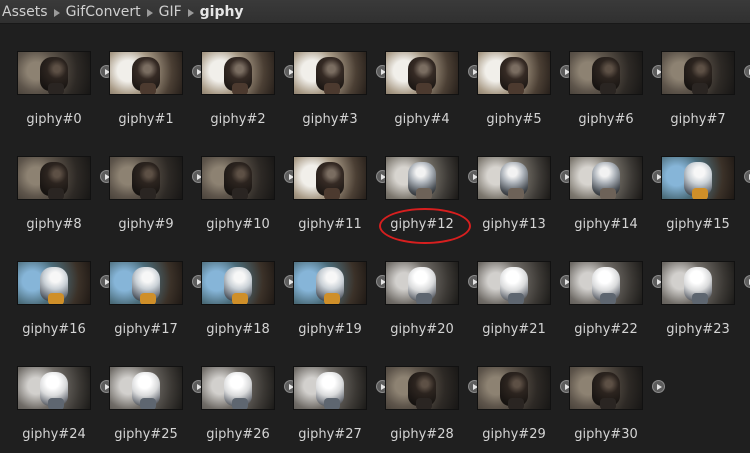  I want to click on asset-label: giphy#27, so click(330, 434).